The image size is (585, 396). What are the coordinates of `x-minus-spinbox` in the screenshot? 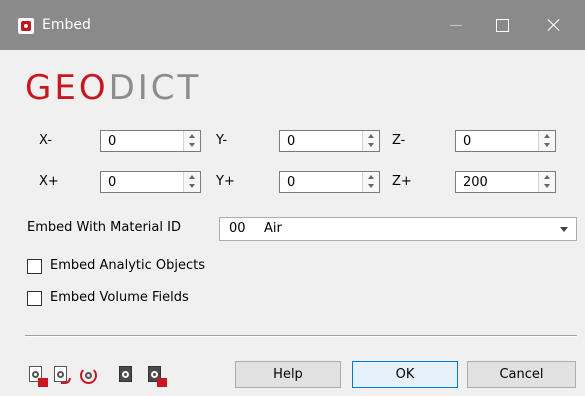 It's located at (150, 141).